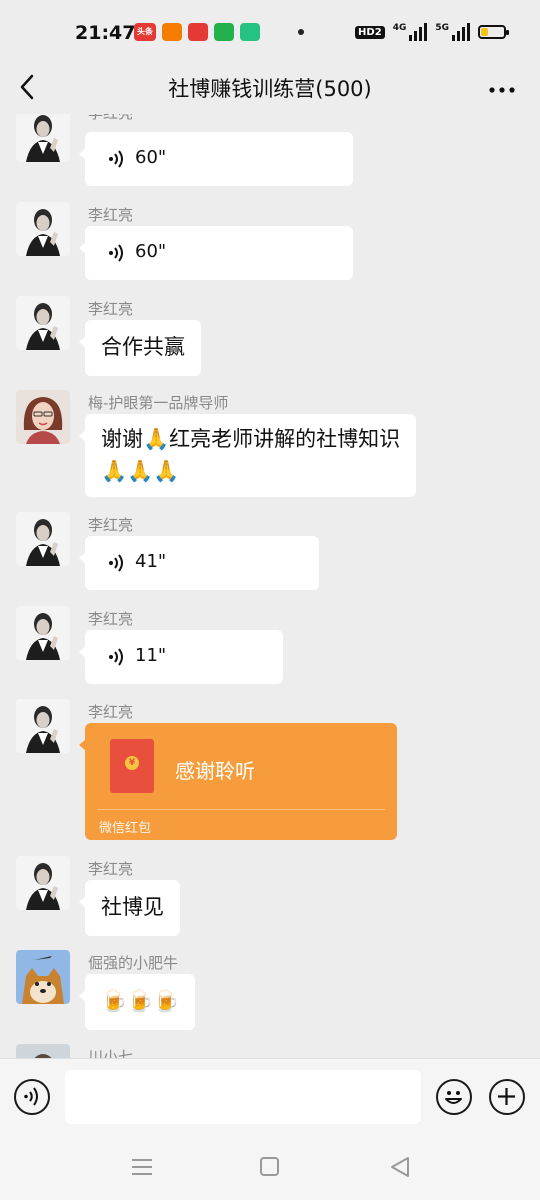 The image size is (540, 1200). Describe the element at coordinates (125, 828) in the screenshot. I see `red-packet-label: 微信红包` at that location.